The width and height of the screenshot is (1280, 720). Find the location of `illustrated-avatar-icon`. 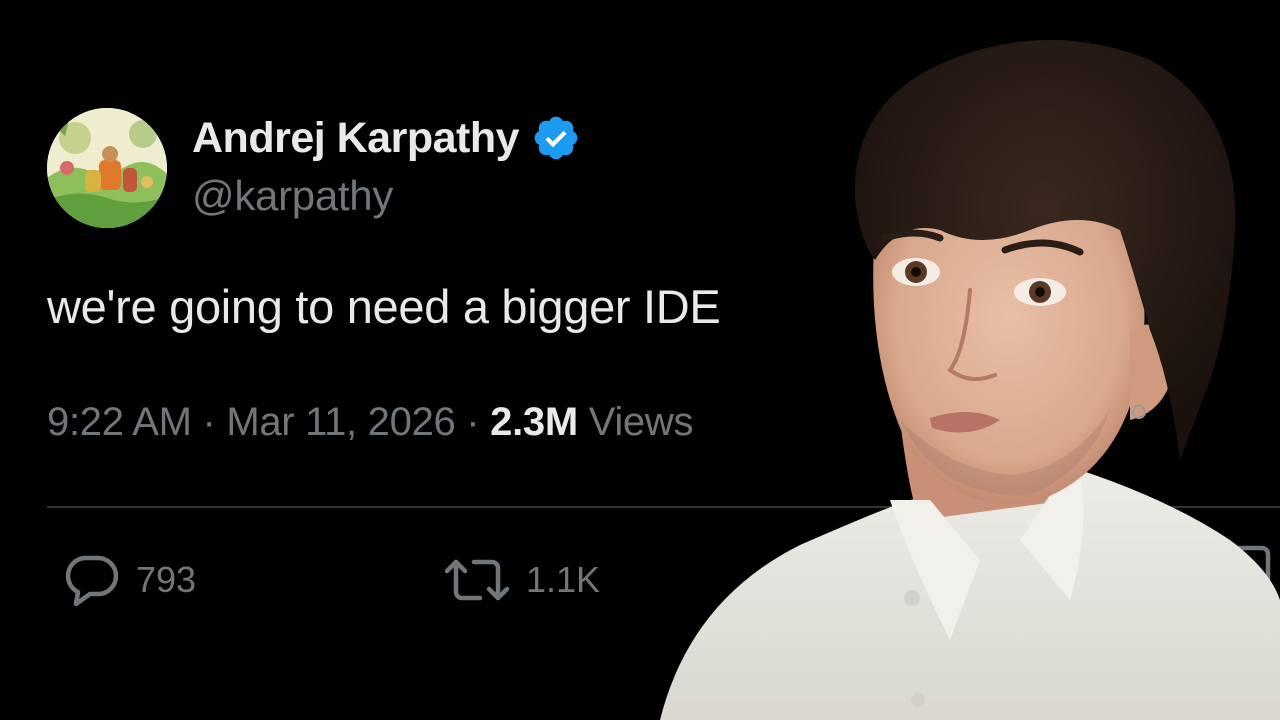

illustrated-avatar-icon is located at coordinates (107, 168).